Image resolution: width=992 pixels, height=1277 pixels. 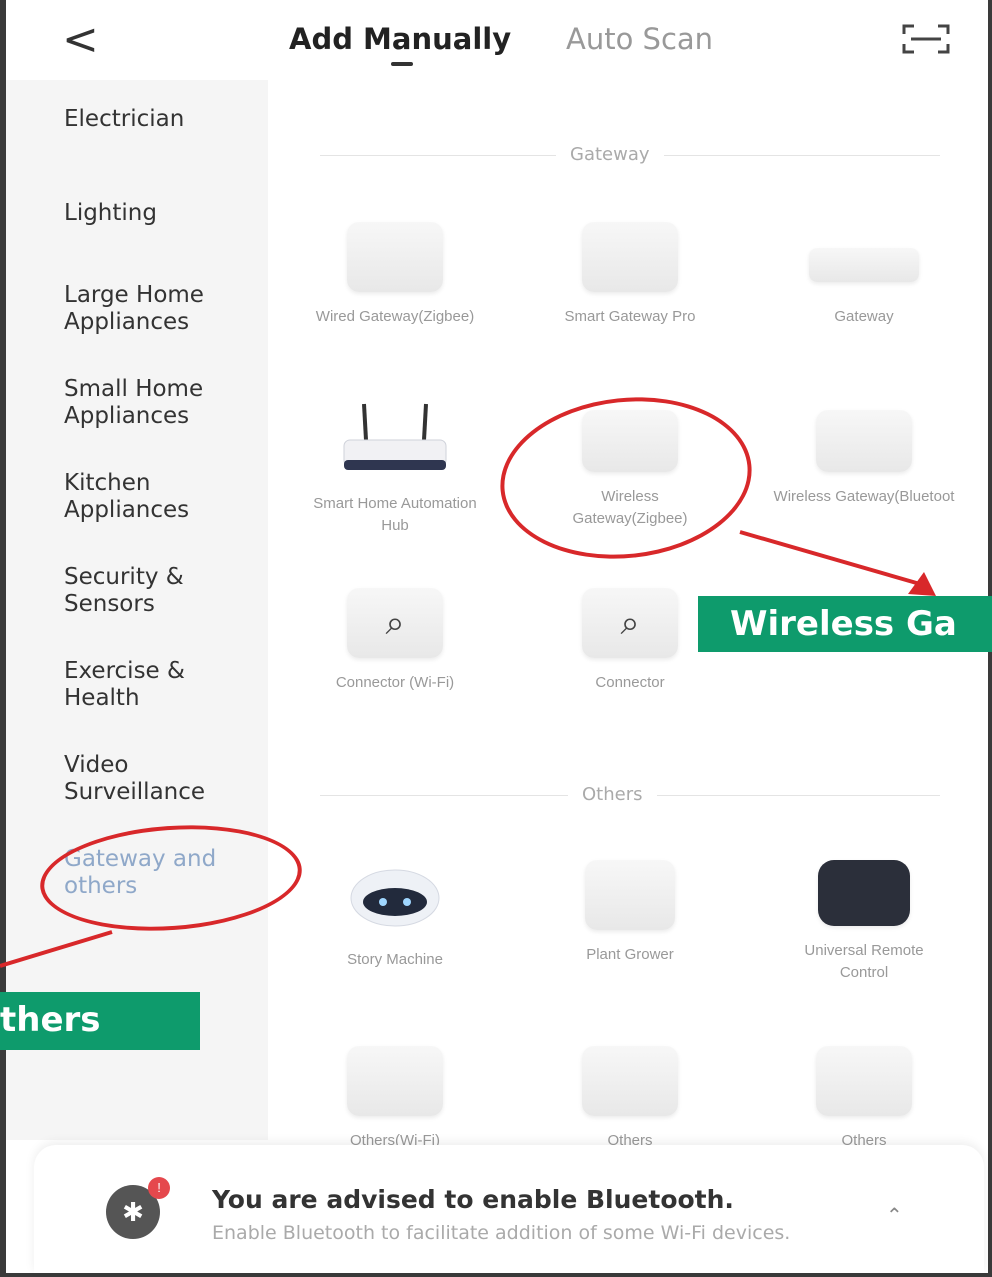 I want to click on device-others-wifi: Others(Wi-Fi), so click(x=395, y=1099).